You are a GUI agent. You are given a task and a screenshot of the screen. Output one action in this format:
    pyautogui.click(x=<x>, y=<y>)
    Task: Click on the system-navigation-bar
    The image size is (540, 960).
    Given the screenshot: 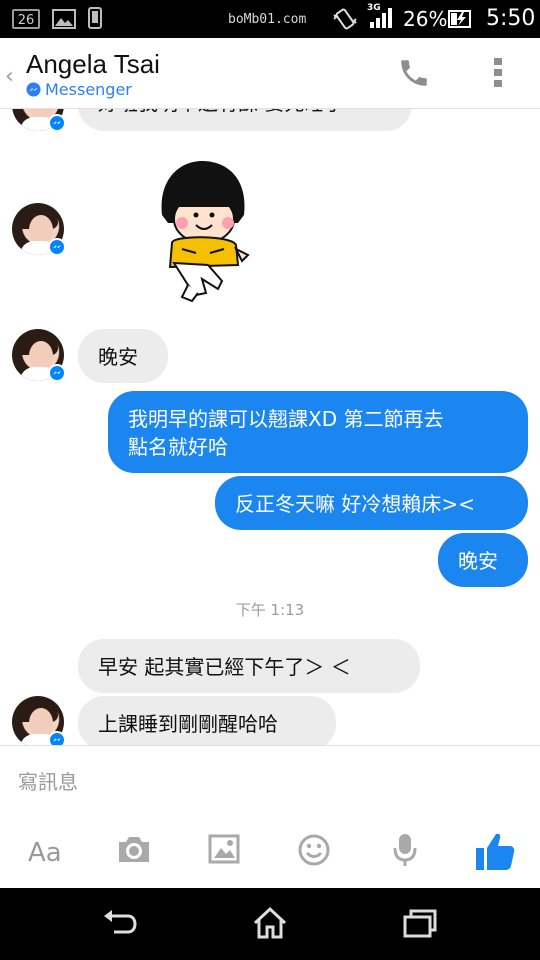 What is the action you would take?
    pyautogui.click(x=270, y=924)
    